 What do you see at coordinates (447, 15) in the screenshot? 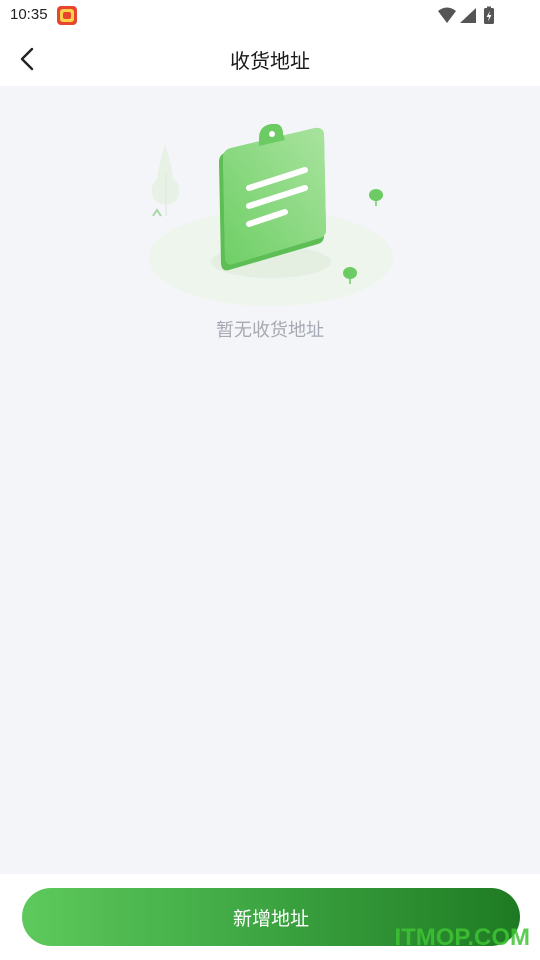
I see `wifi-icon` at bounding box center [447, 15].